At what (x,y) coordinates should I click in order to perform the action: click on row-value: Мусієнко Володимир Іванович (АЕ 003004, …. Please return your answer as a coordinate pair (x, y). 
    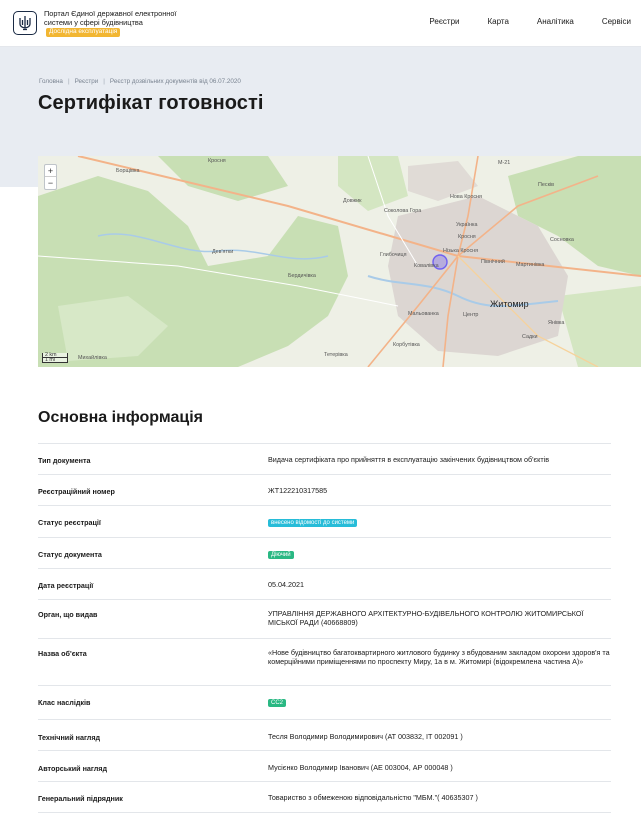
    Looking at the image, I should click on (360, 767).